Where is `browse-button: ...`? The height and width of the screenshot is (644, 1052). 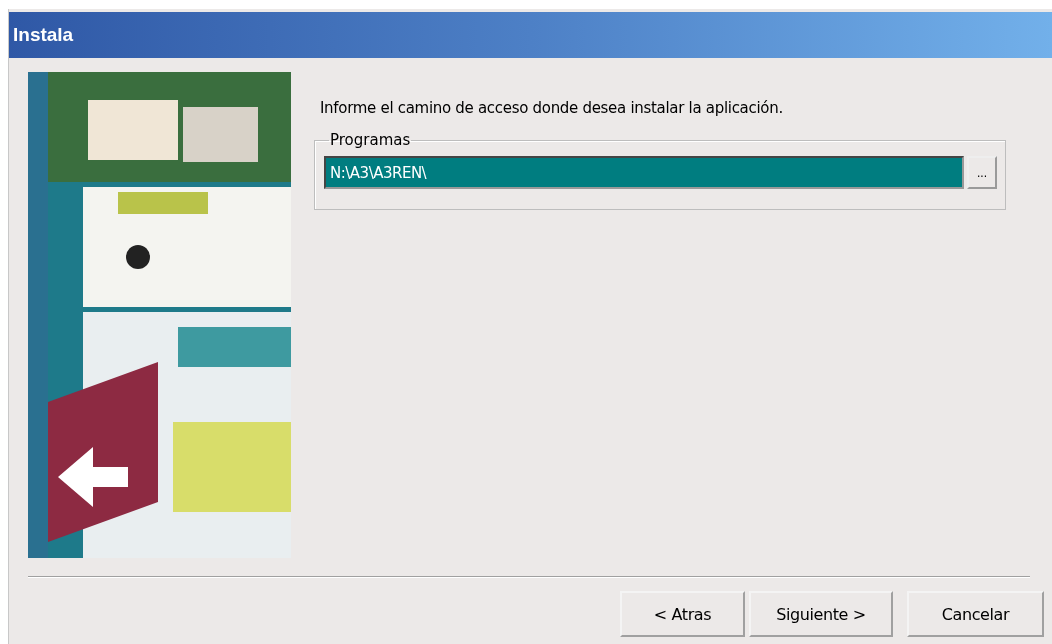 browse-button: ... is located at coordinates (982, 172).